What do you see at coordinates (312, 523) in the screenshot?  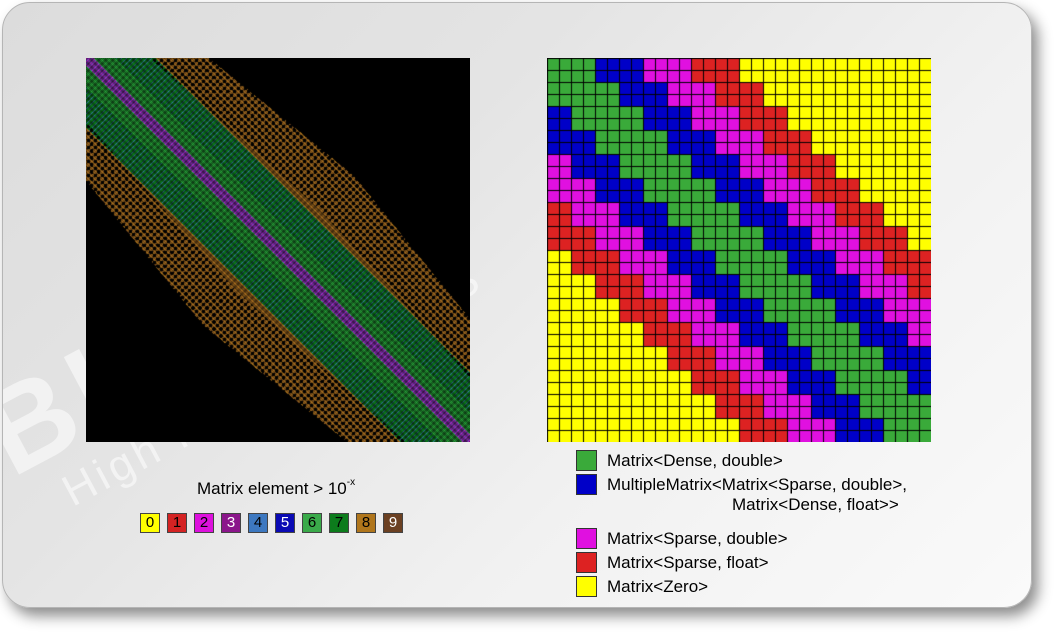 I see `scale-box-6: 6` at bounding box center [312, 523].